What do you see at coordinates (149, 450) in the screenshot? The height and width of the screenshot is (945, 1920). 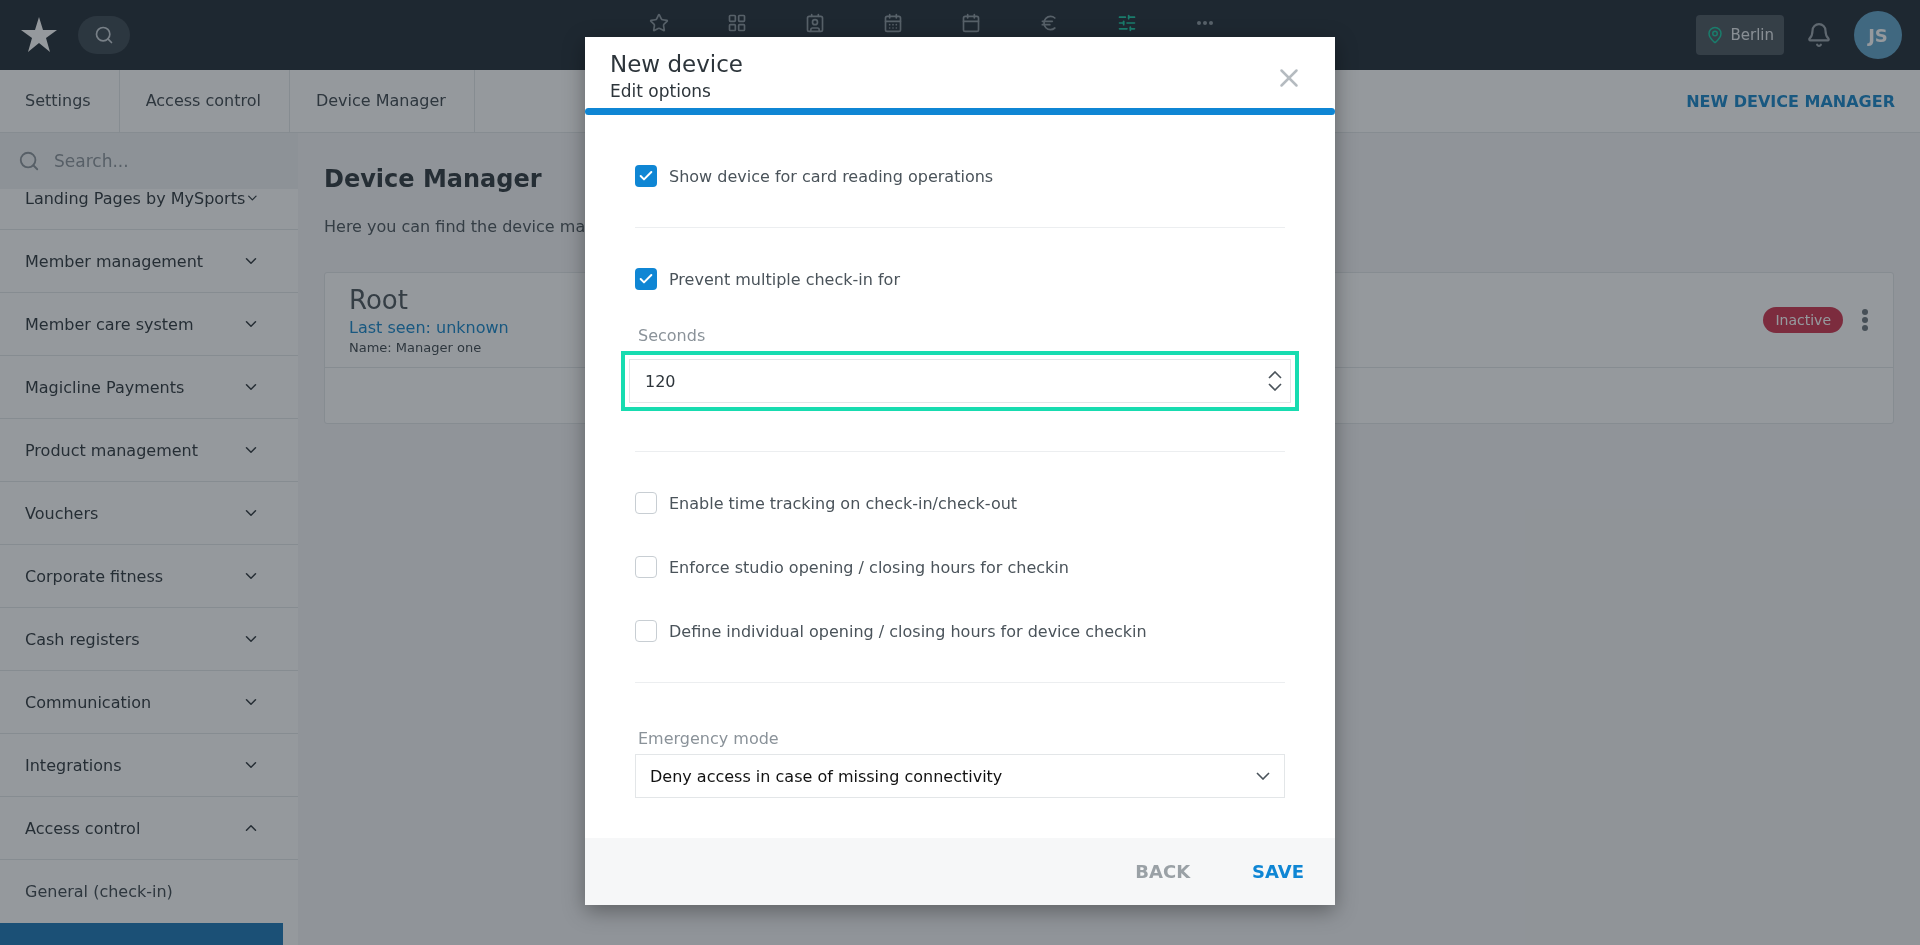 I see `sidebar-item: Product management` at bounding box center [149, 450].